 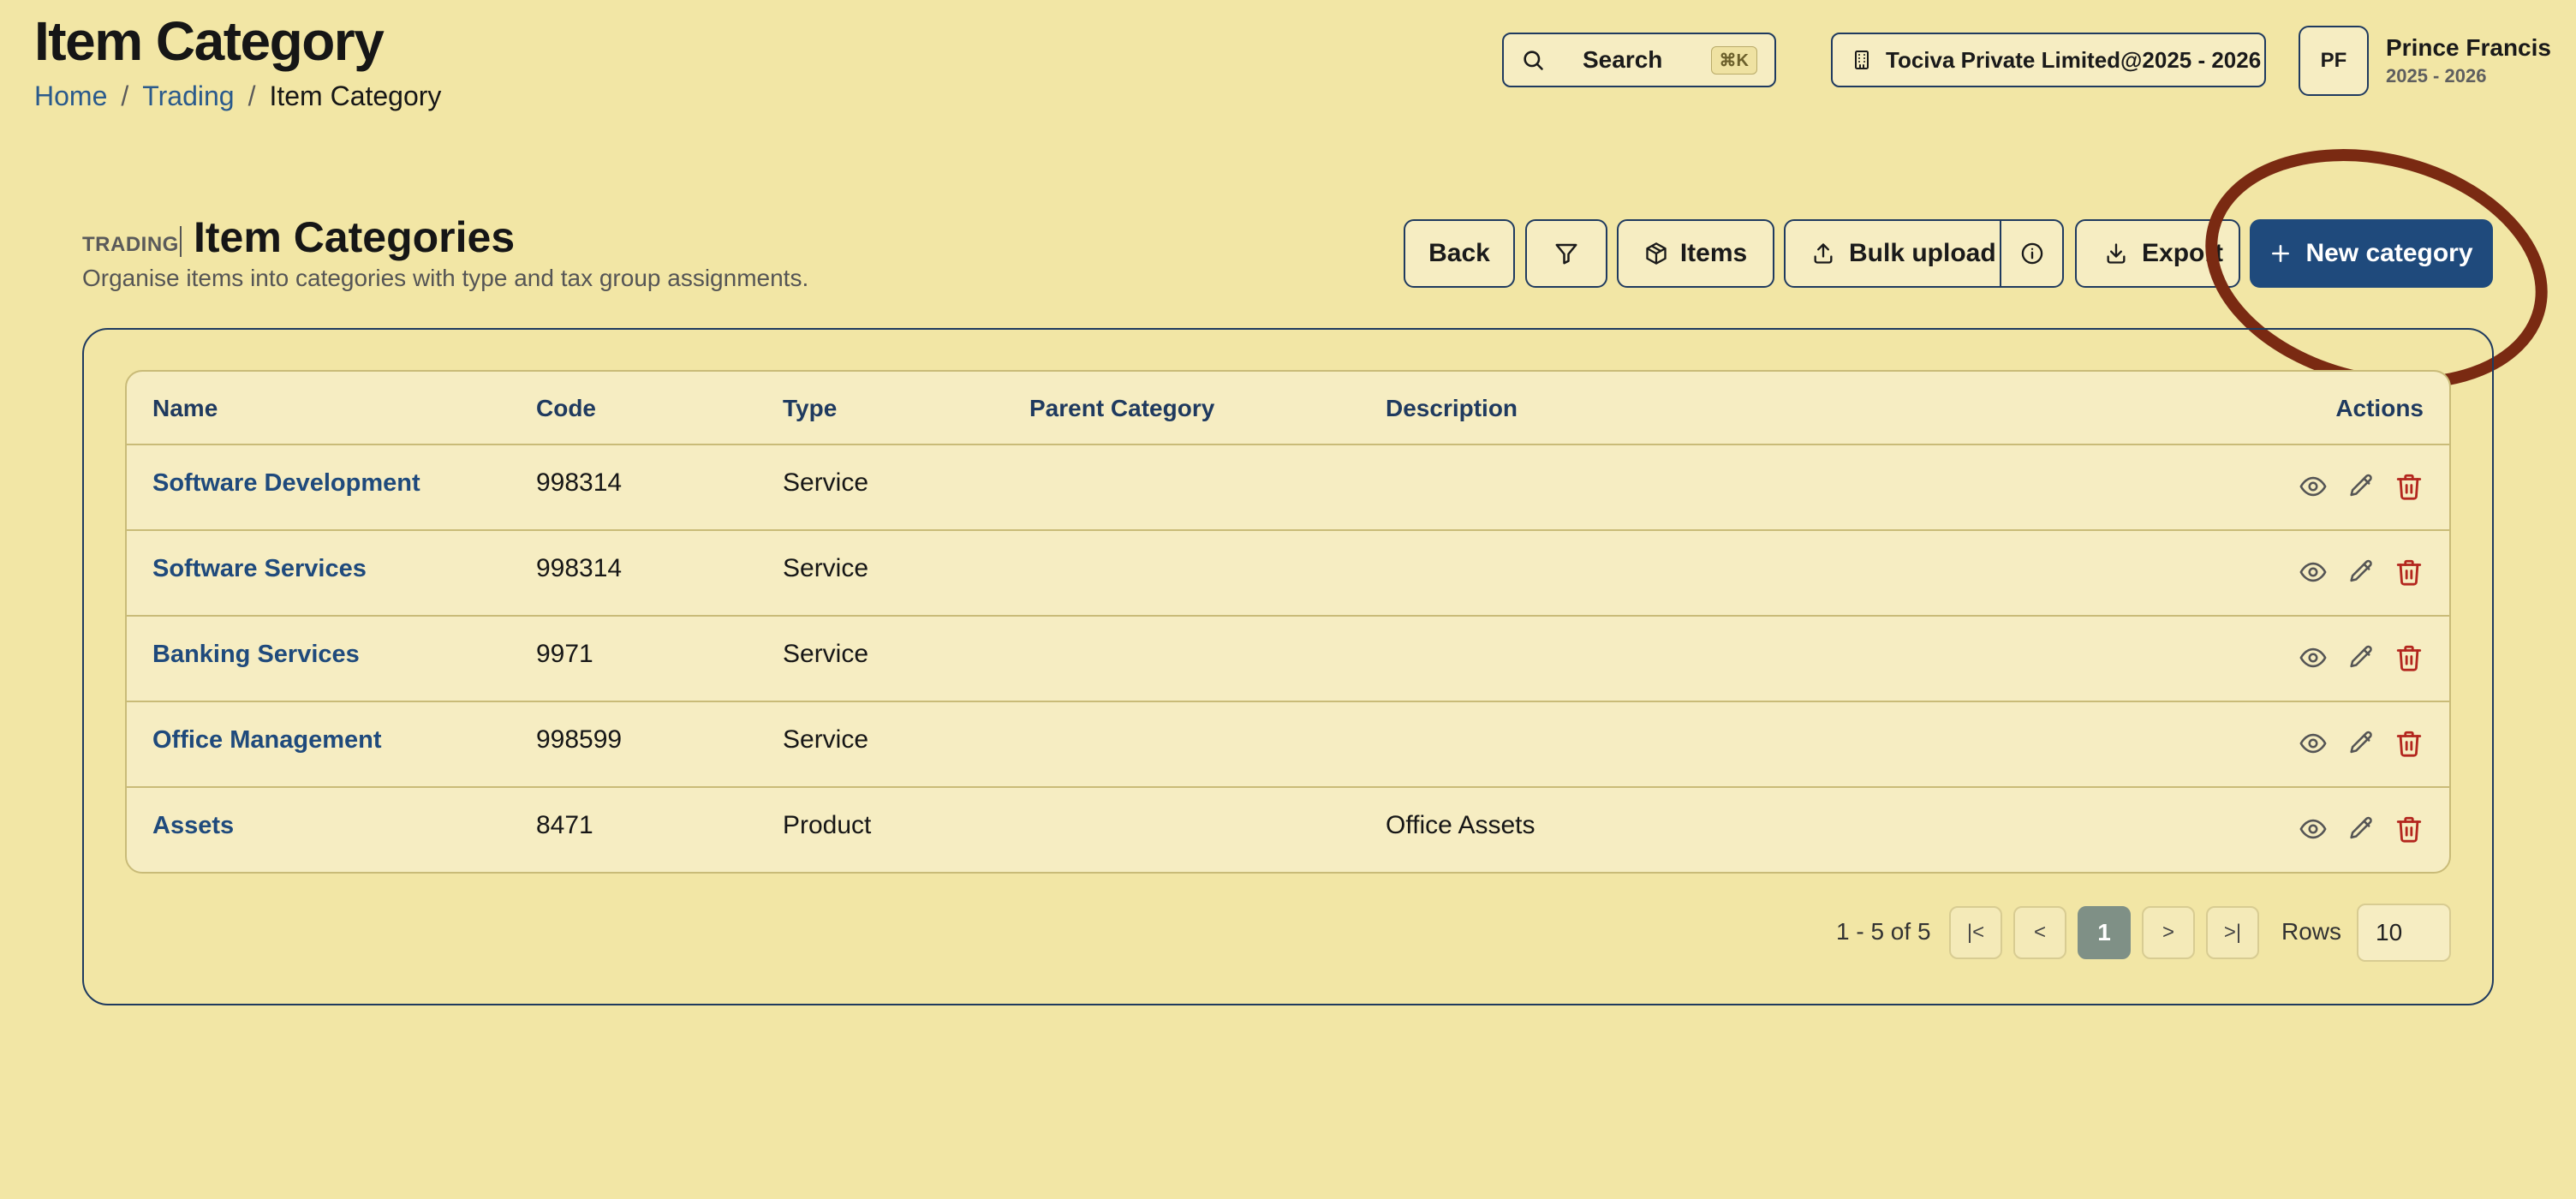 What do you see at coordinates (1533, 60) in the screenshot?
I see `search-icon` at bounding box center [1533, 60].